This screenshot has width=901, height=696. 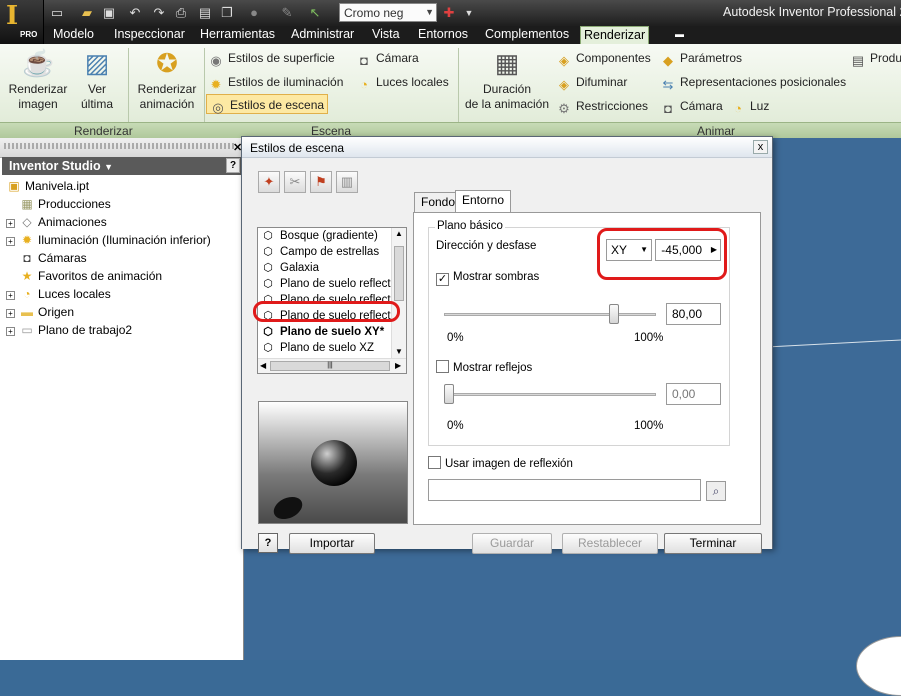 What do you see at coordinates (87, 13) in the screenshot?
I see `open-icon: ▰` at bounding box center [87, 13].